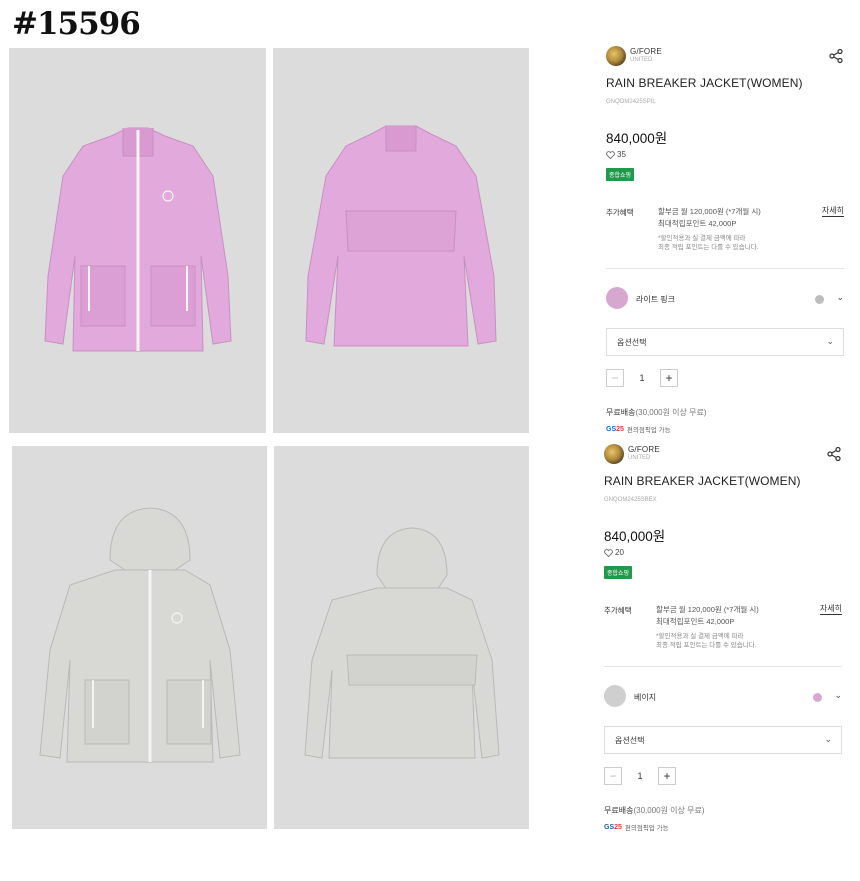  I want to click on product-code: GNQOM2425SPIL, so click(631, 102).